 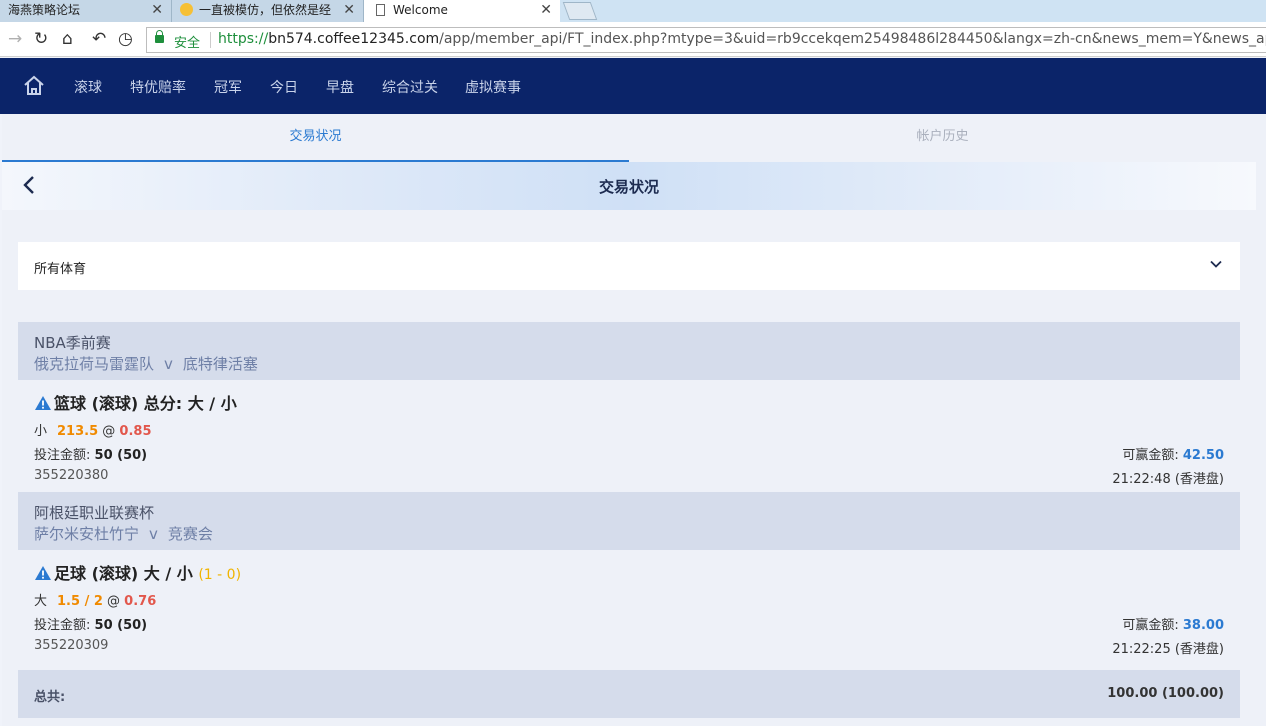 What do you see at coordinates (420, 10) in the screenshot?
I see `tab-title: Welcome` at bounding box center [420, 10].